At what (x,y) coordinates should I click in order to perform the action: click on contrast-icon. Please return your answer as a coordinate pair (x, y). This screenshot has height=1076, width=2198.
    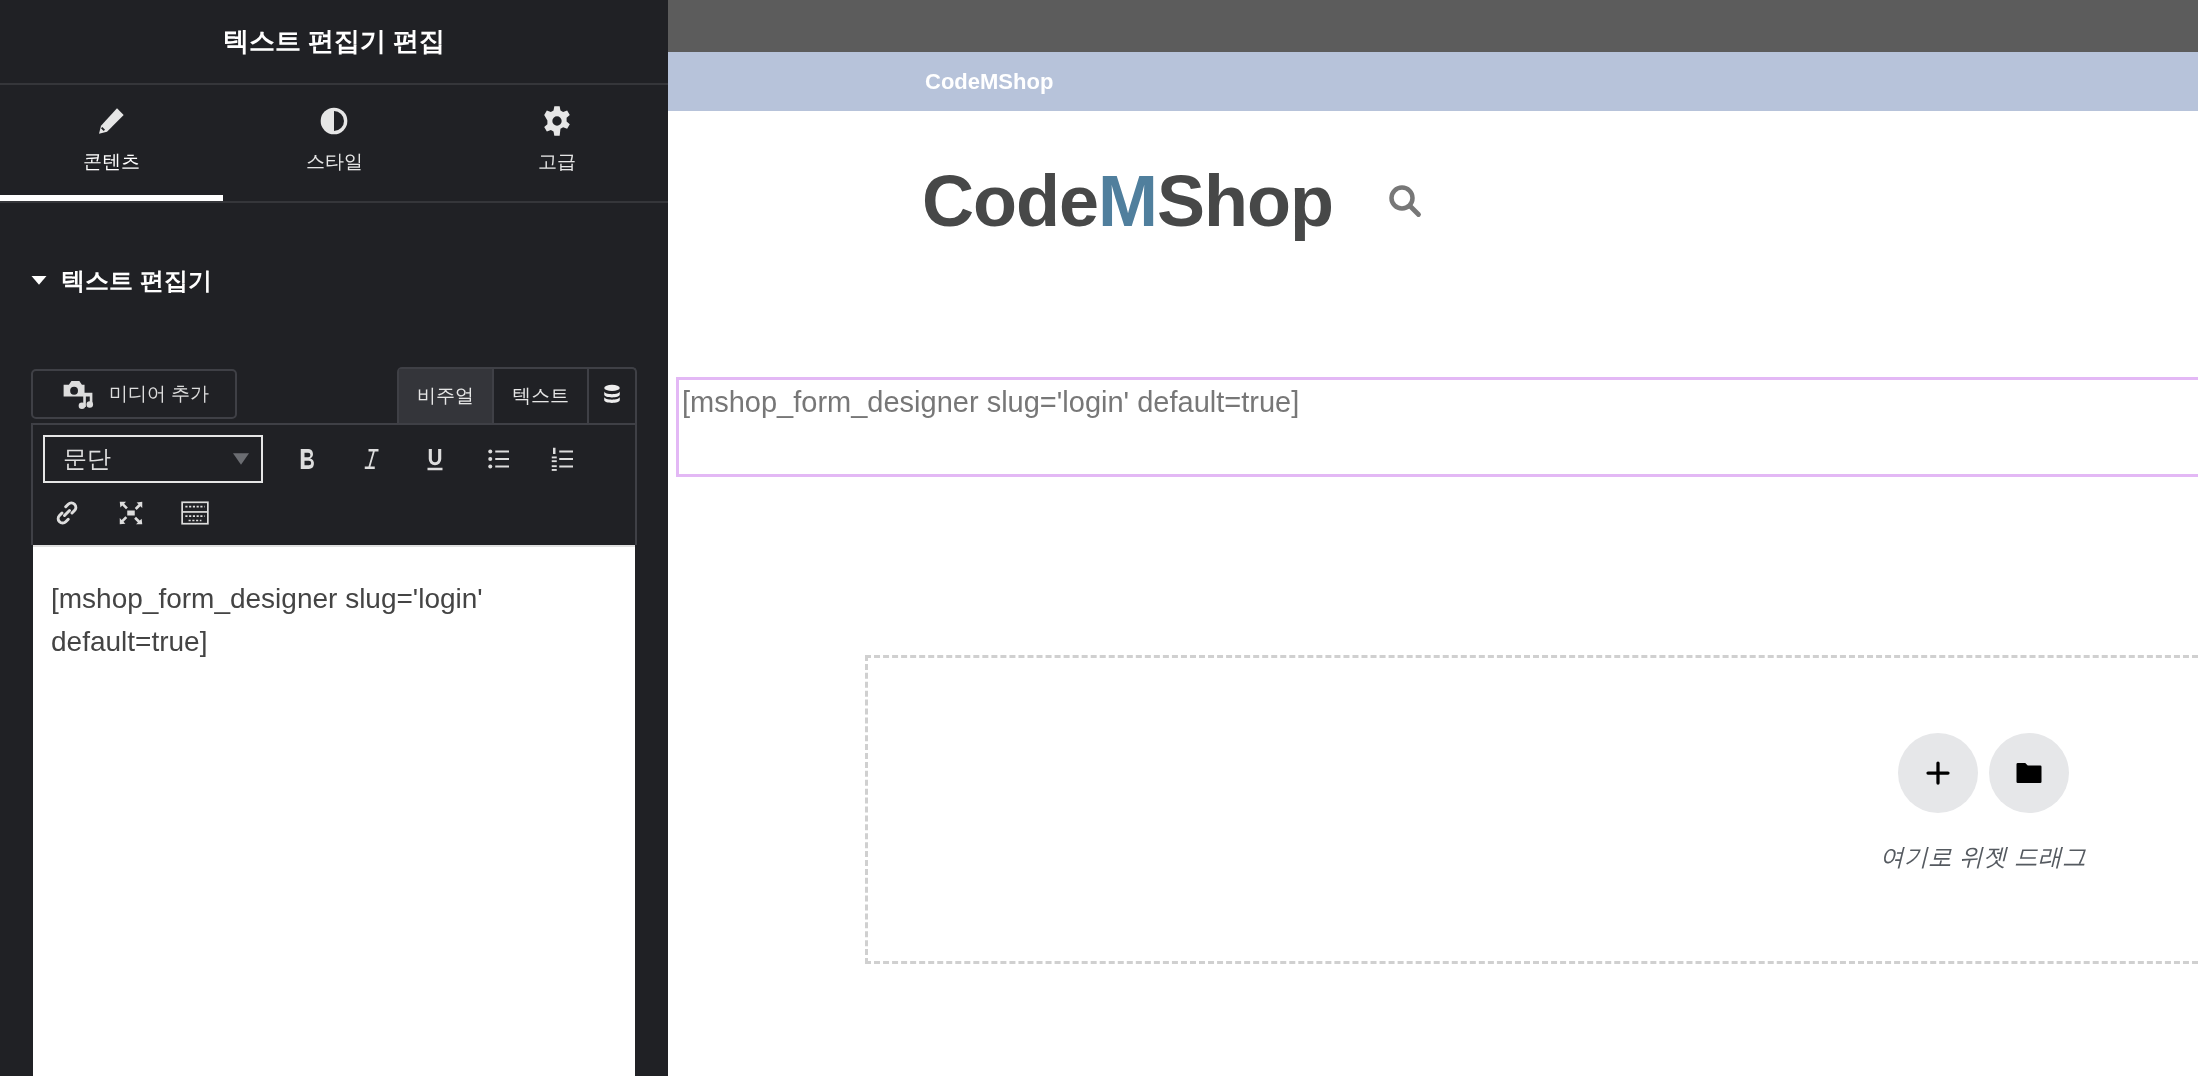
    Looking at the image, I should click on (334, 121).